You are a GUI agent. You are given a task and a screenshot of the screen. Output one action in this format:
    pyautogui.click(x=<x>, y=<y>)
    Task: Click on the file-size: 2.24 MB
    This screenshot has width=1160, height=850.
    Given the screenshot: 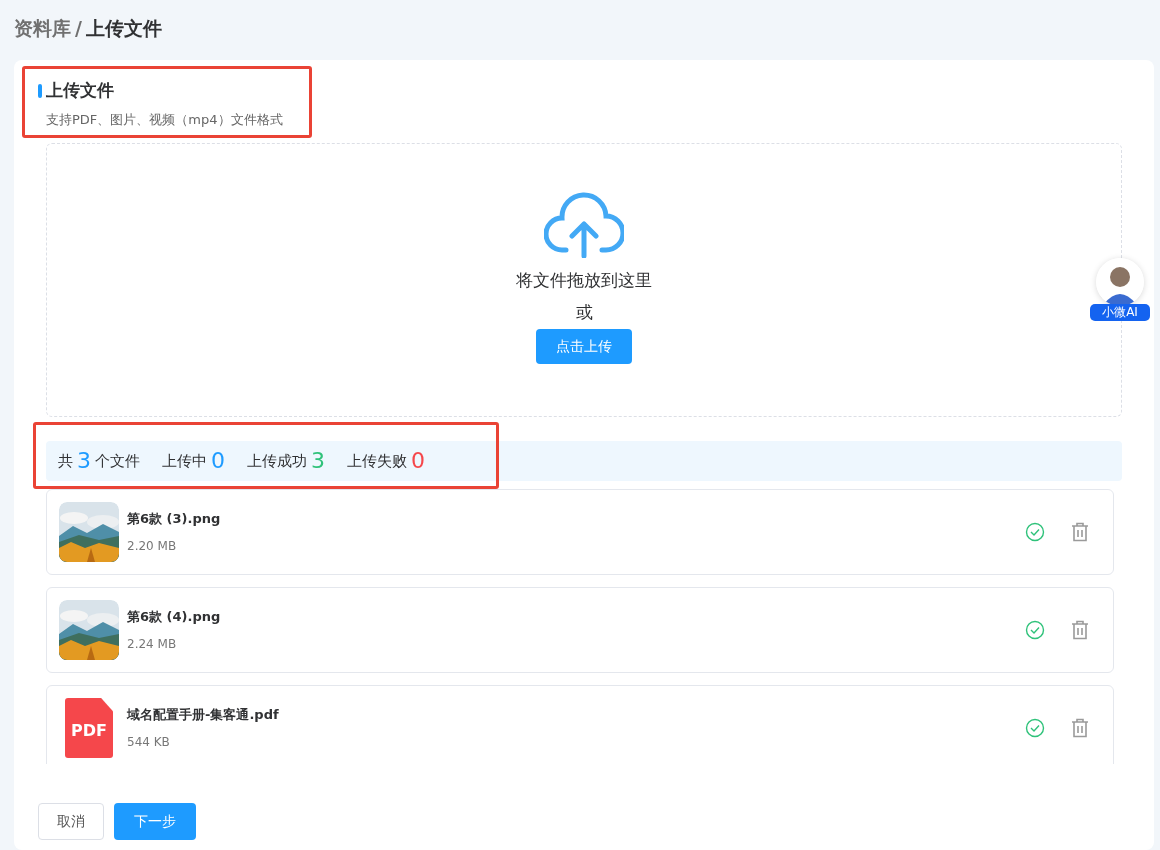 What is the action you would take?
    pyautogui.click(x=152, y=644)
    